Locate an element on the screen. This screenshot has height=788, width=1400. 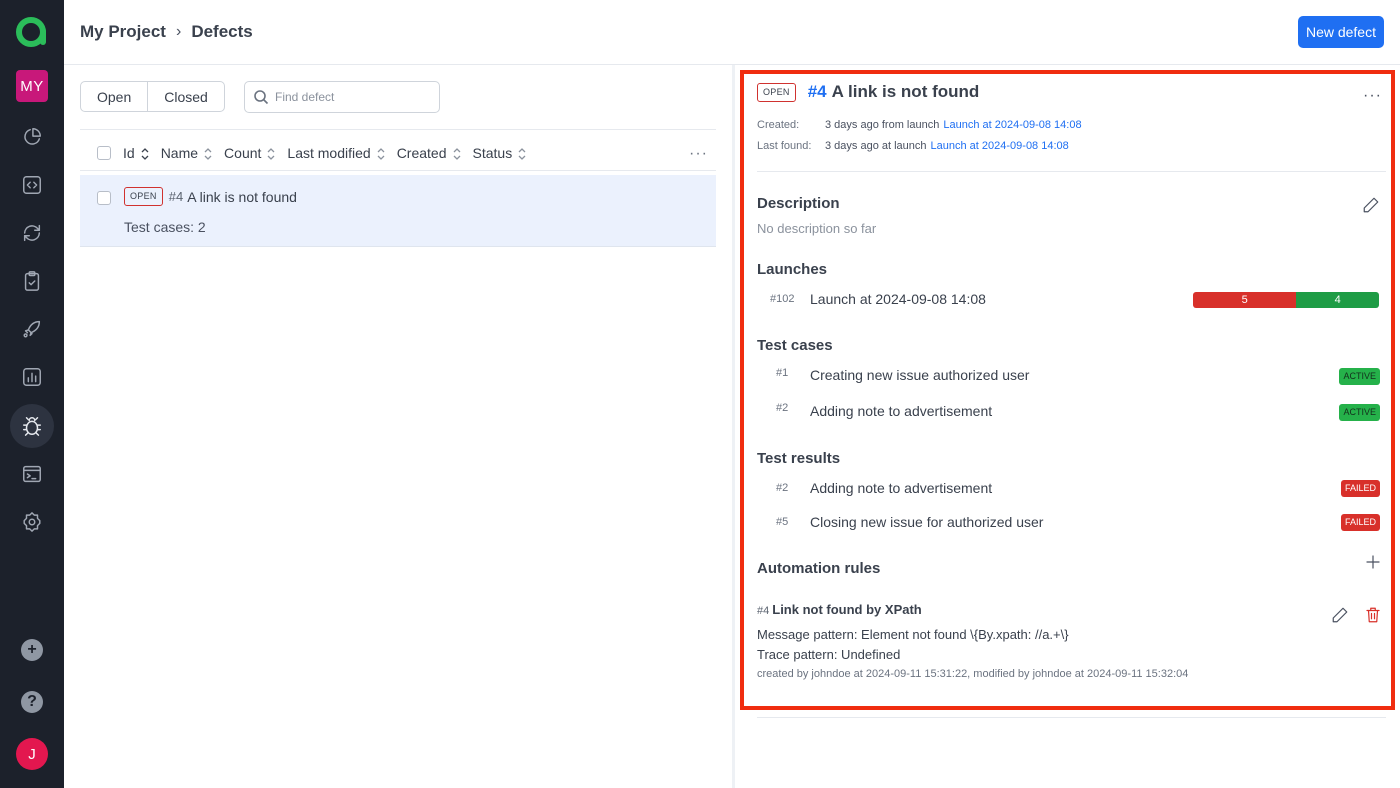
sidebar-item-sync is located at coordinates (32, 233).